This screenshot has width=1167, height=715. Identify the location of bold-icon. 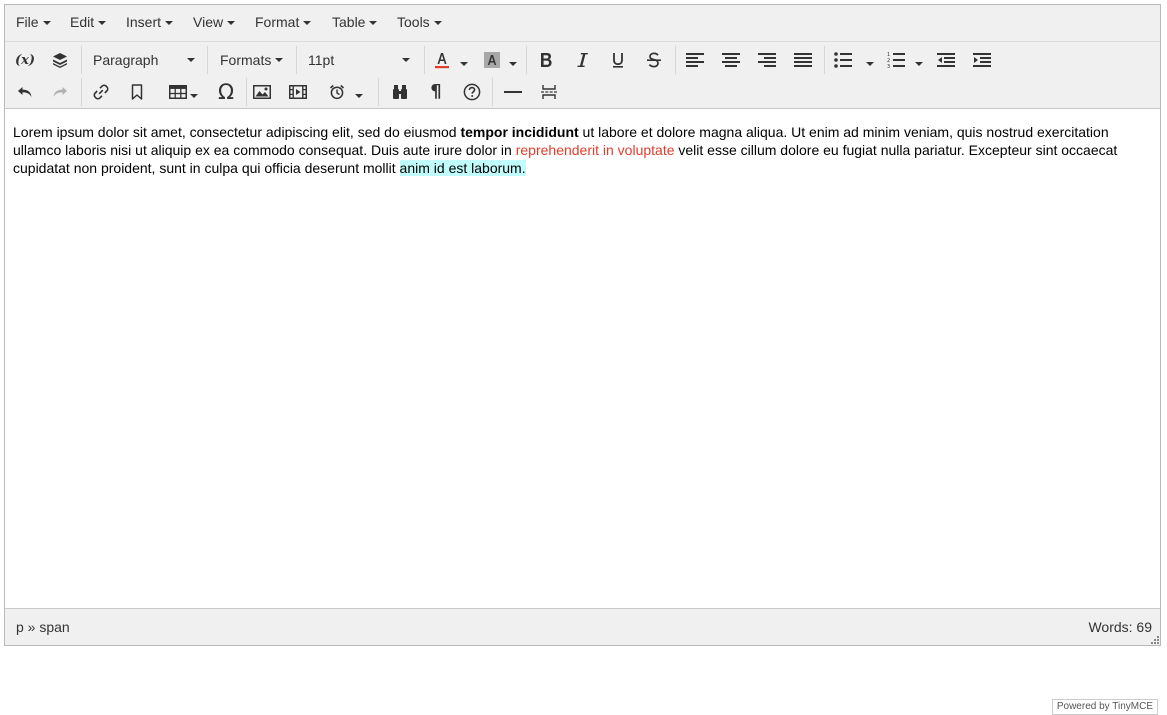
(546, 60).